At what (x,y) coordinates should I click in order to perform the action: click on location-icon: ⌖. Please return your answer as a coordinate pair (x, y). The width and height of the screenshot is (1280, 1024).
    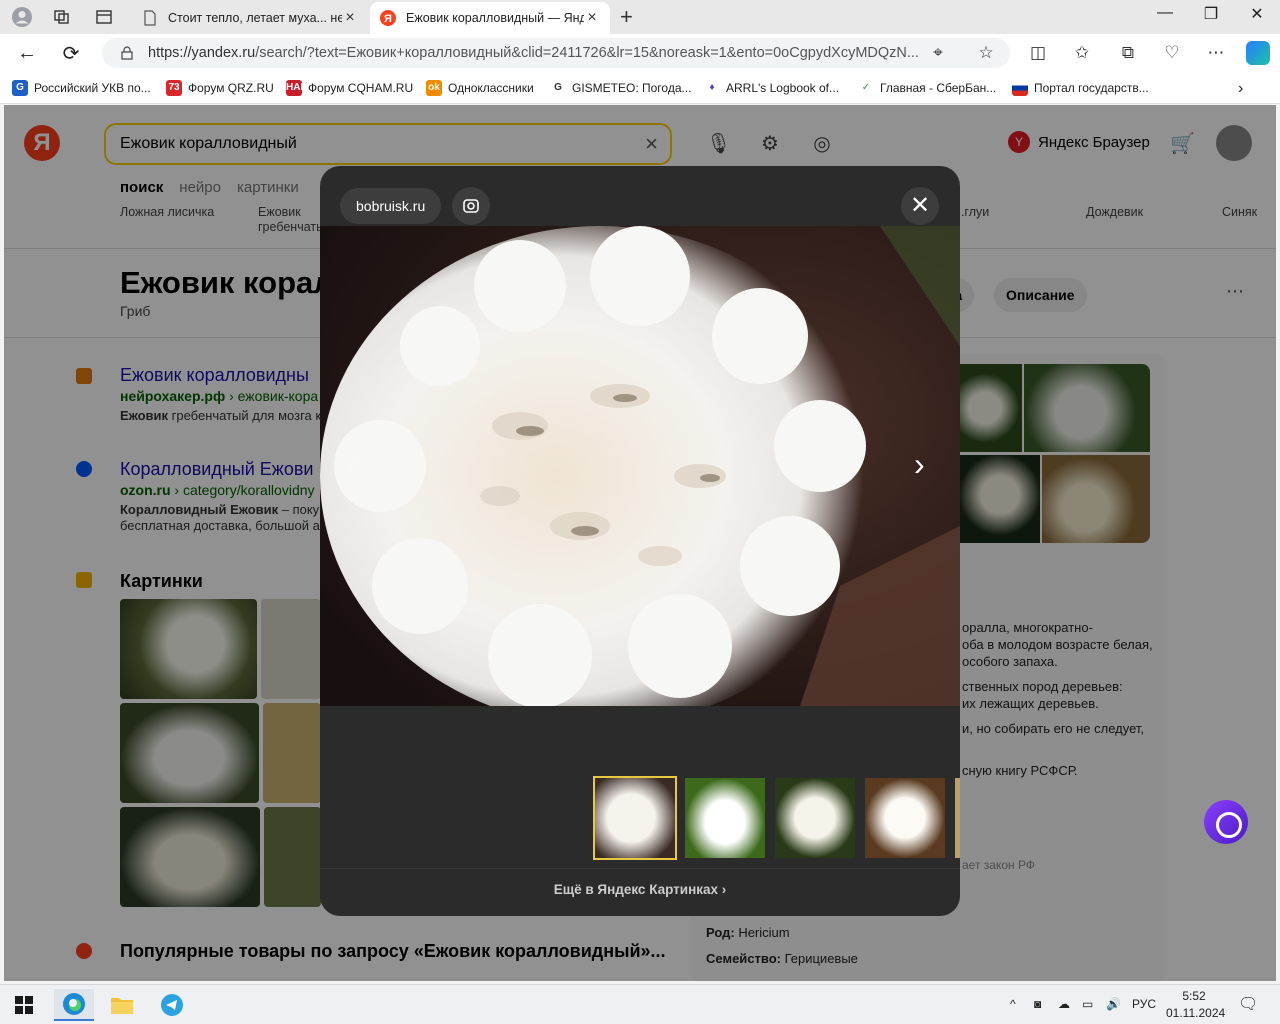
    Looking at the image, I should click on (938, 53).